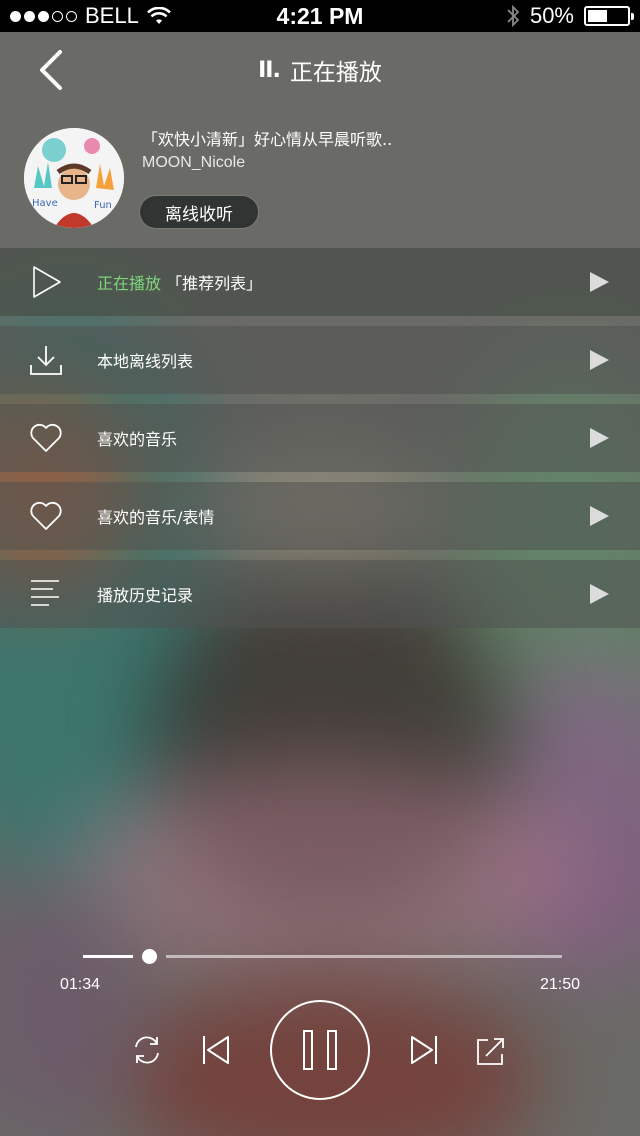 This screenshot has width=640, height=1136. I want to click on chevron-left-icon, so click(51, 70).